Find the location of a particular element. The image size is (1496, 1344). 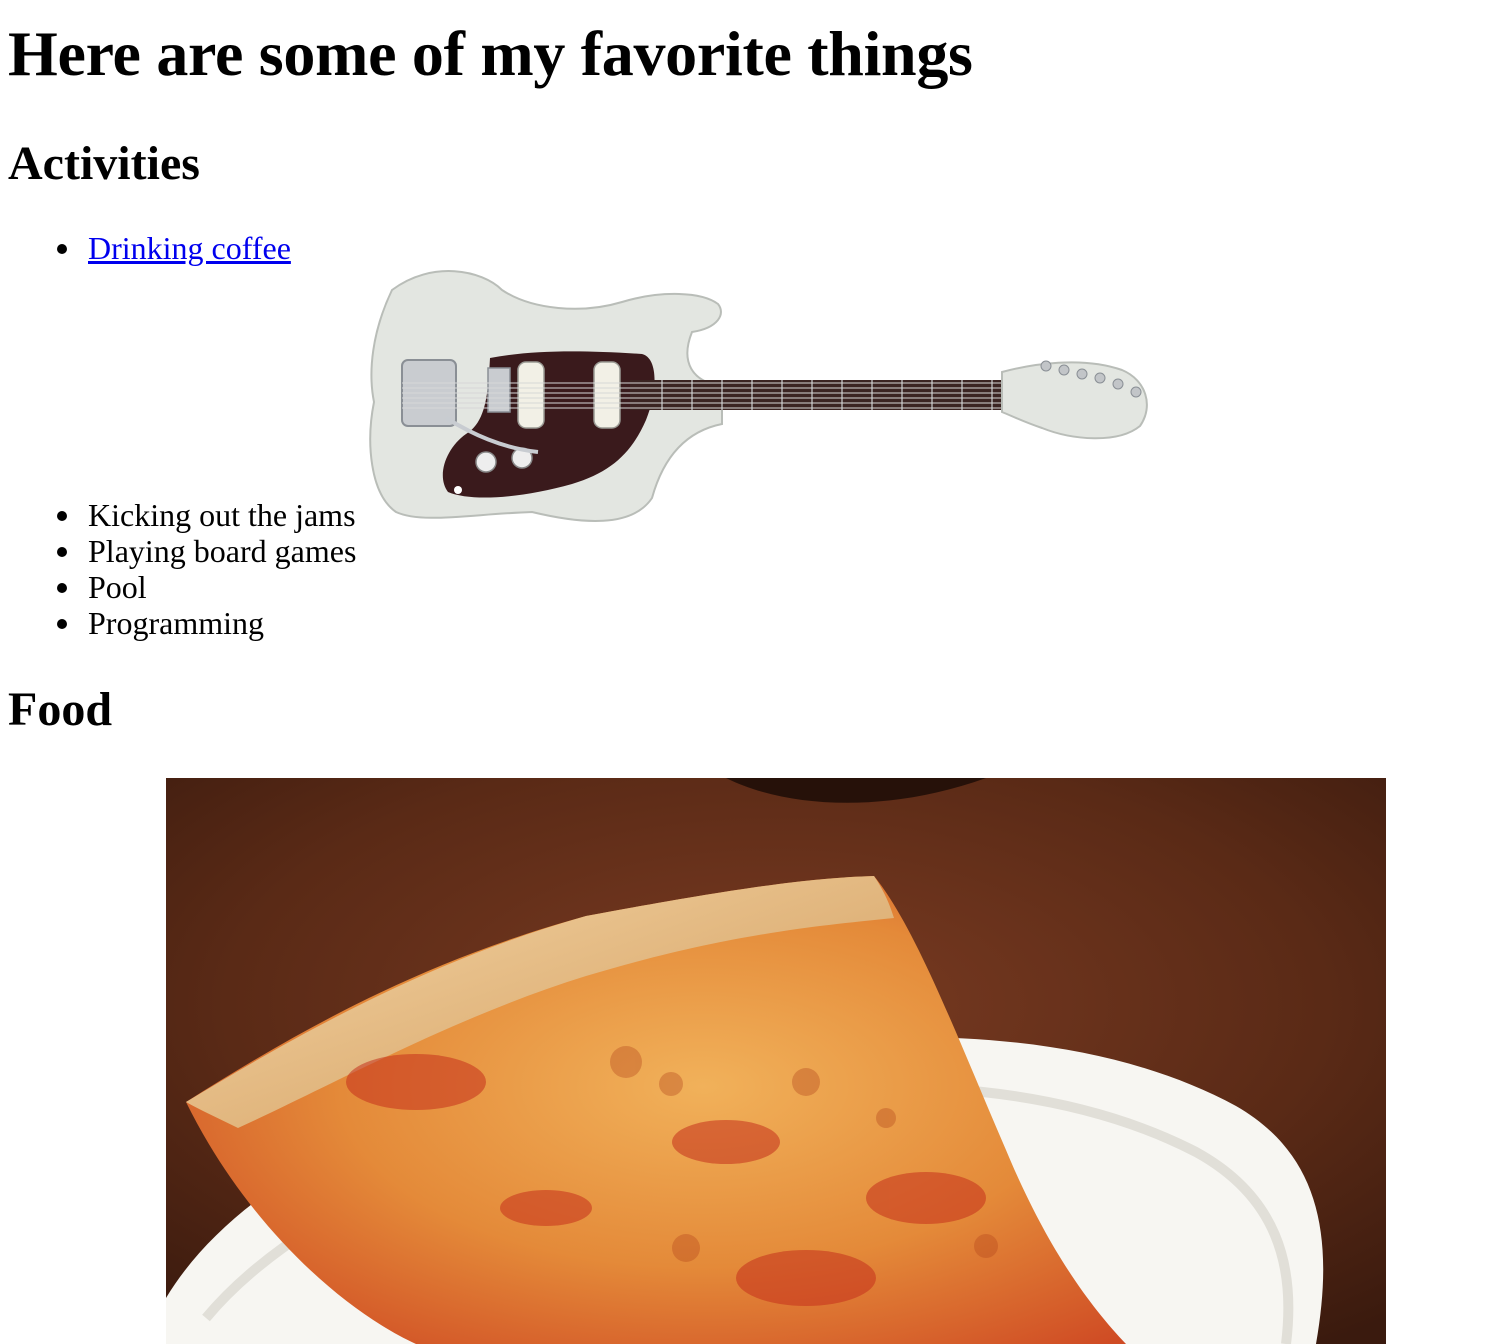

food-heading: Food is located at coordinates (60, 709).